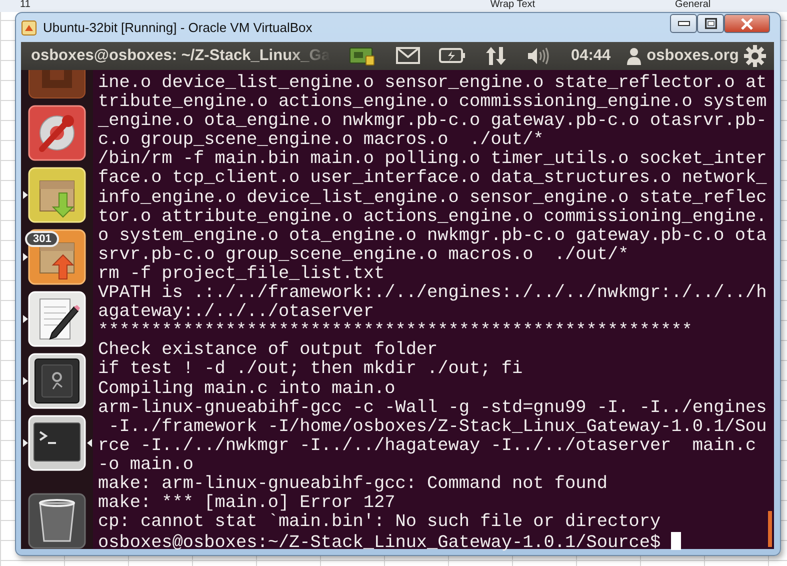  What do you see at coordinates (311, 370) in the screenshot?
I see `terminal-line: if test ! -d ./out; then mkdir ./out; fi` at bounding box center [311, 370].